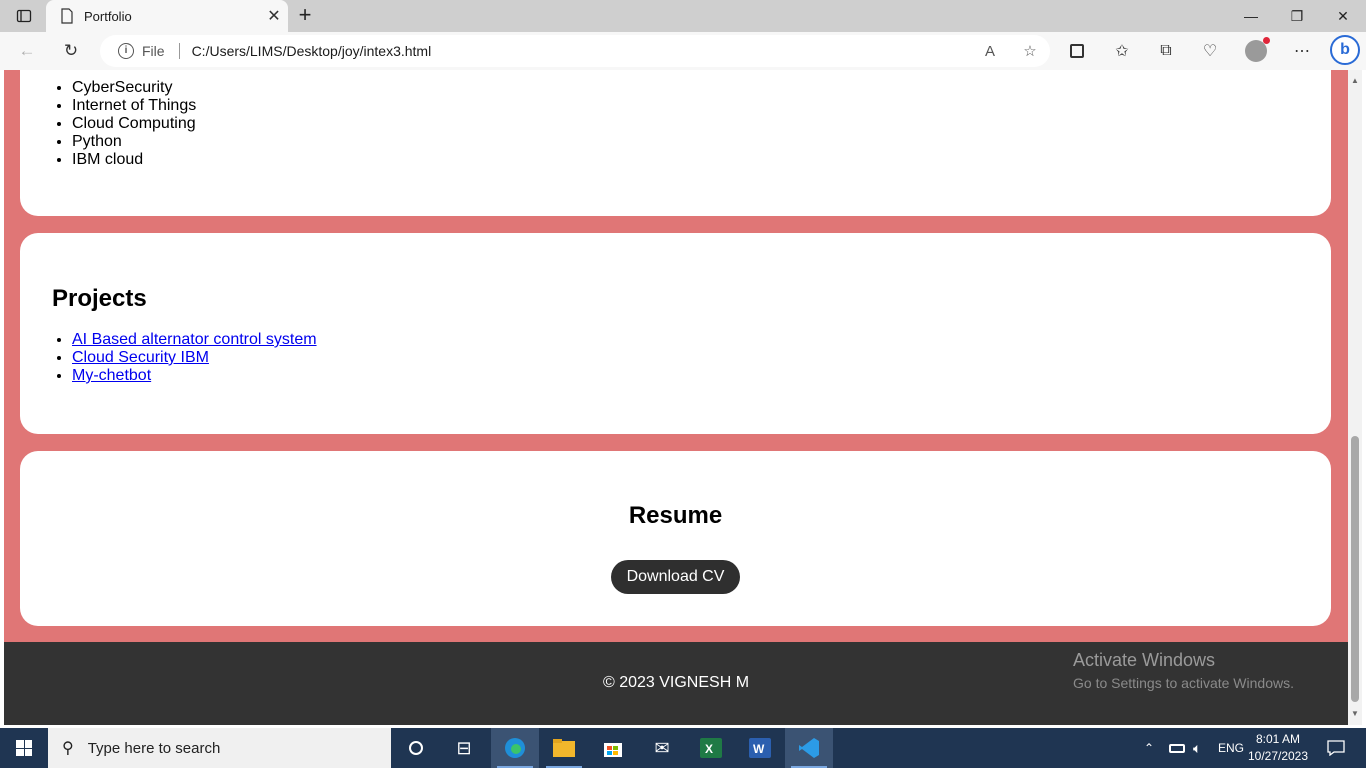 The image size is (1366, 768). I want to click on battery-icon, so click(1177, 748).